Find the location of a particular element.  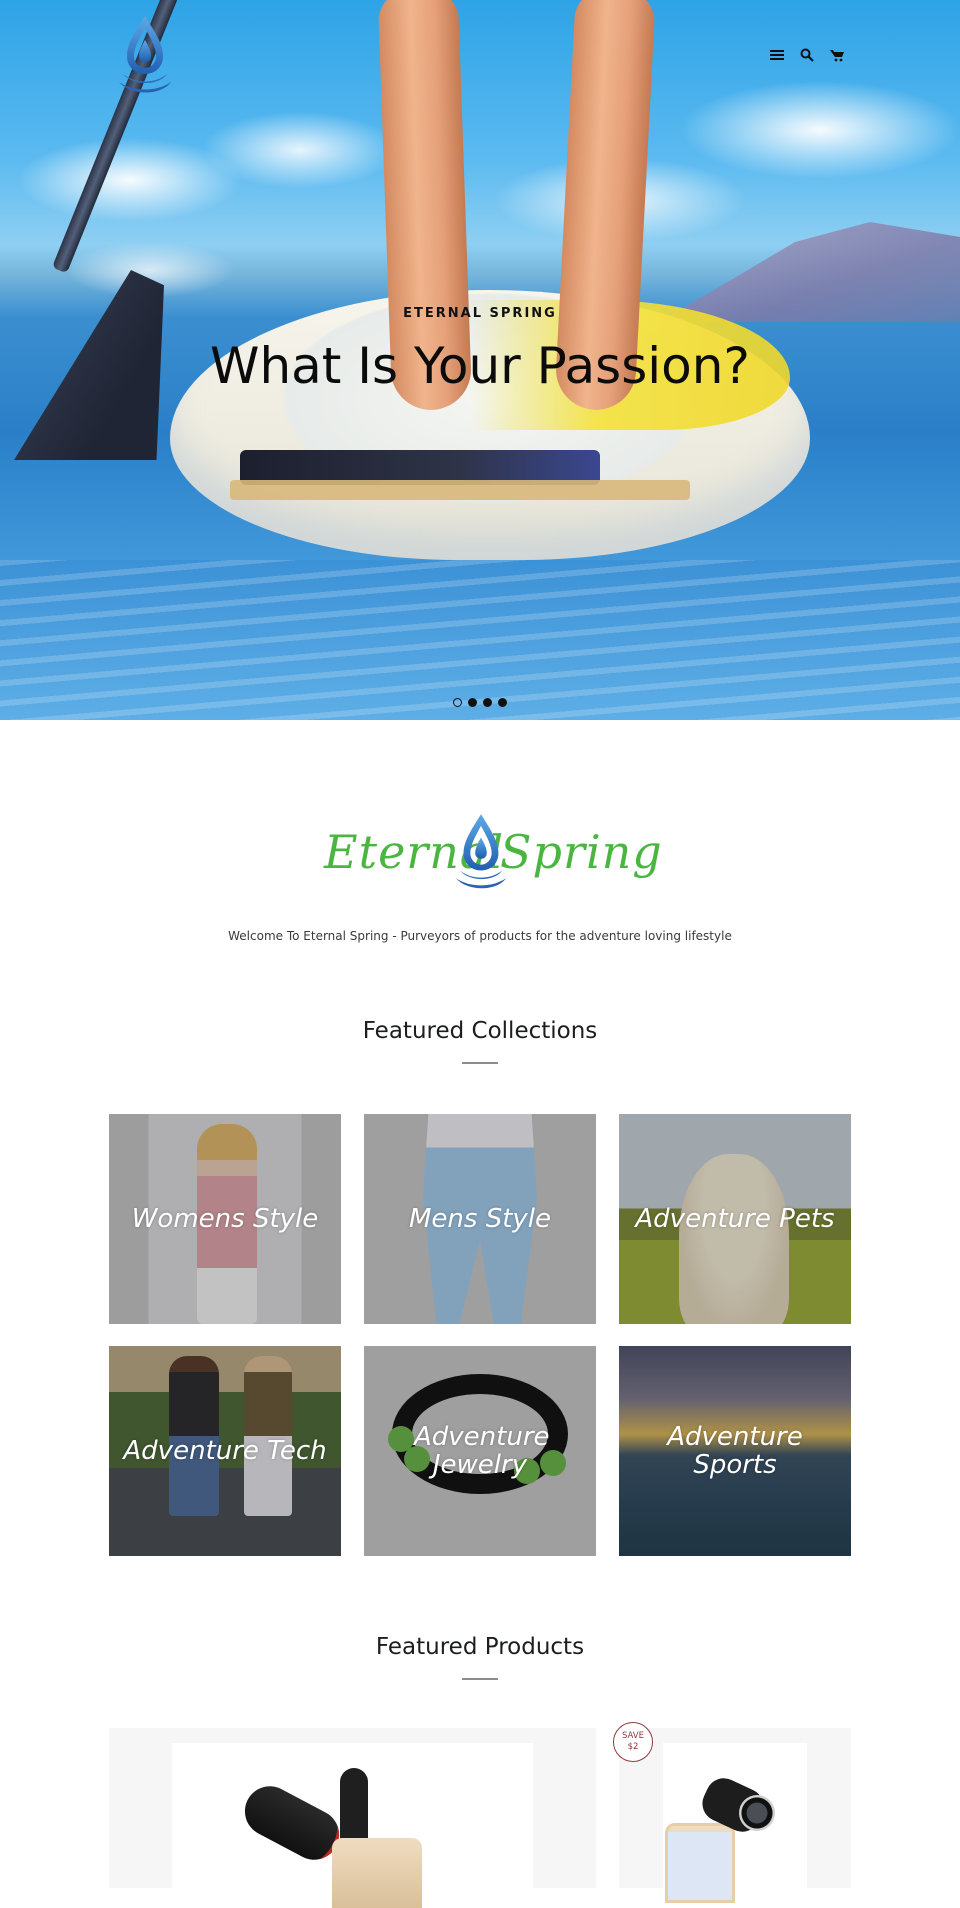

featured-collections-title: Featured Collections is located at coordinates (480, 1031).